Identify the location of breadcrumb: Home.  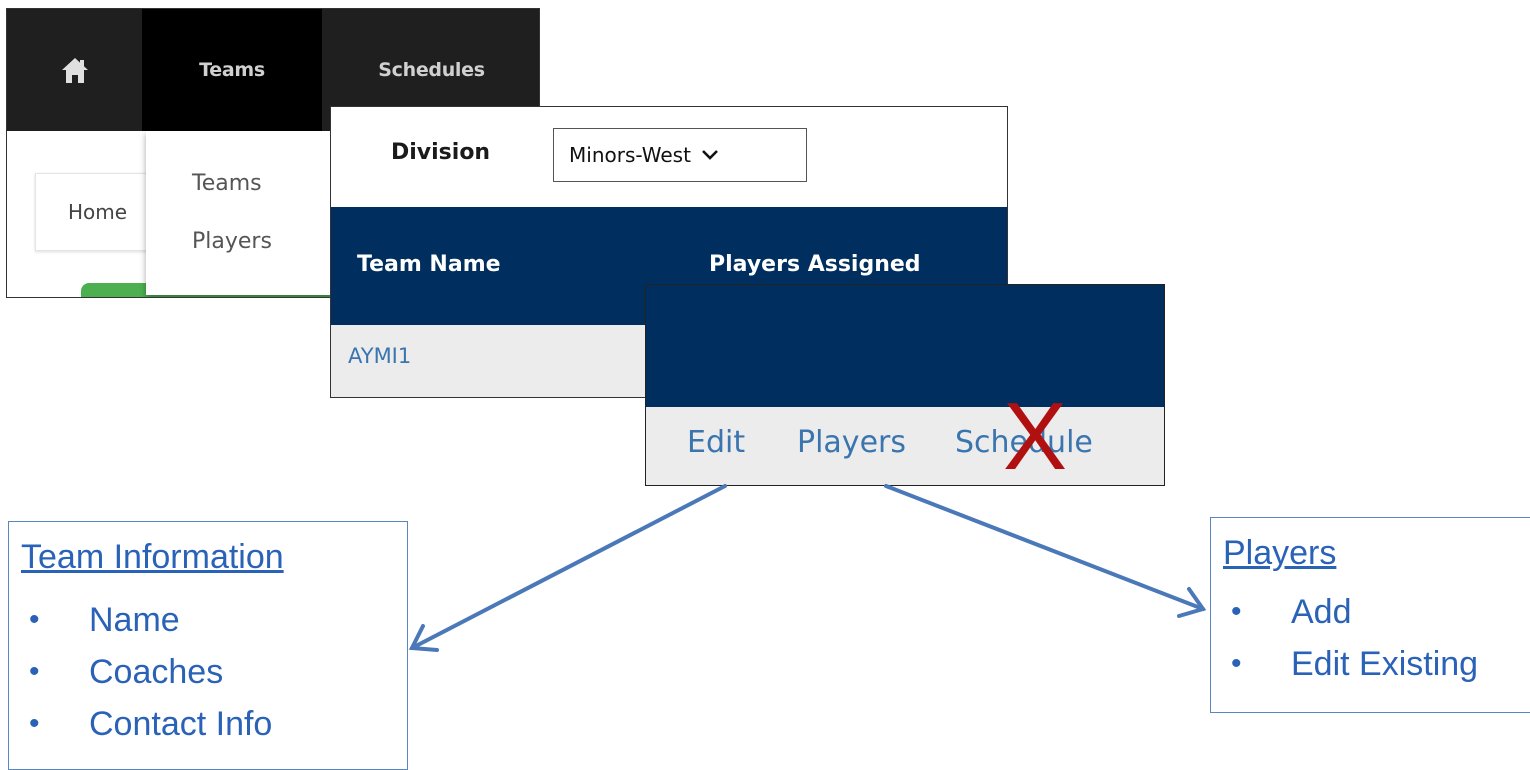
(95, 212).